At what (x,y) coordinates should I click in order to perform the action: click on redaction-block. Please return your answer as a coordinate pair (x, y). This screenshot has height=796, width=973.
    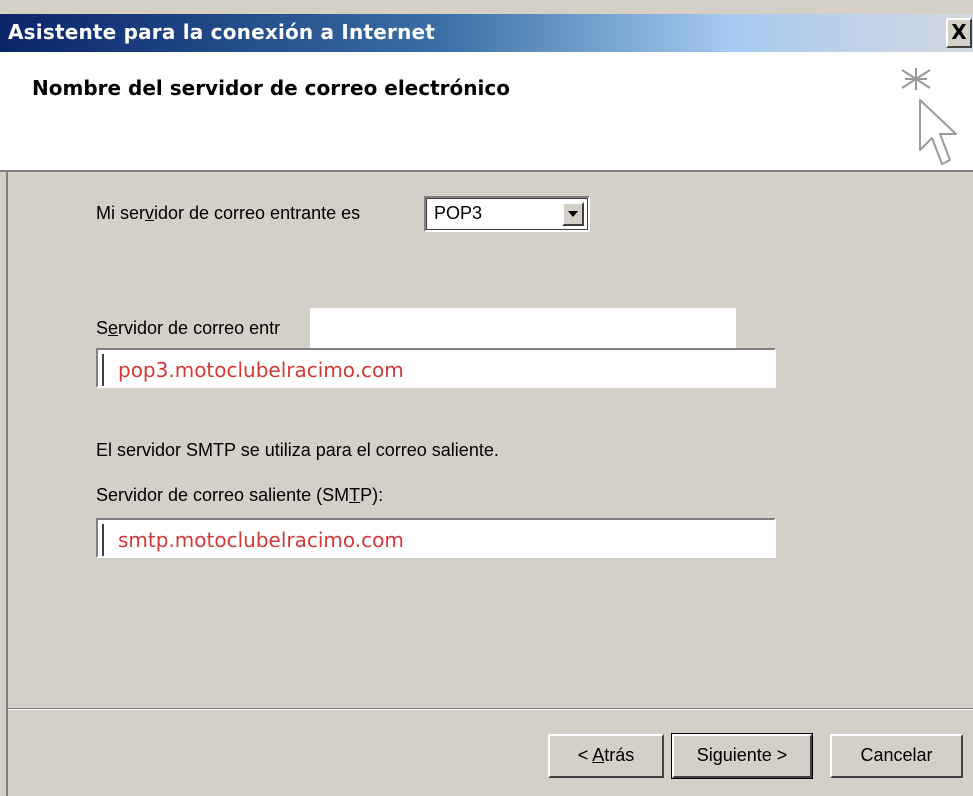
    Looking at the image, I should click on (523, 328).